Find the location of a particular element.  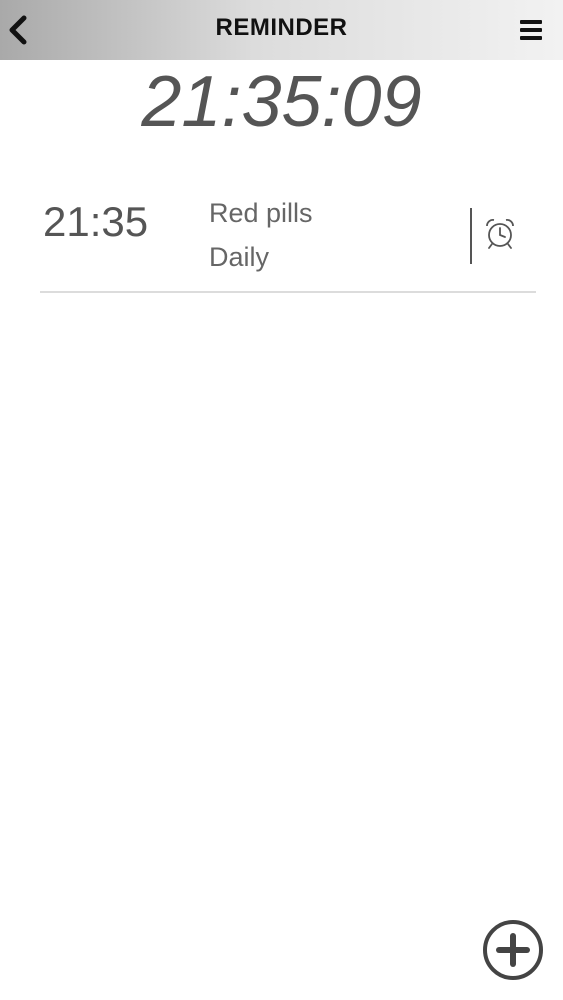

reminder-row: 21:35 Red pills Daily is located at coordinates (288, 236).